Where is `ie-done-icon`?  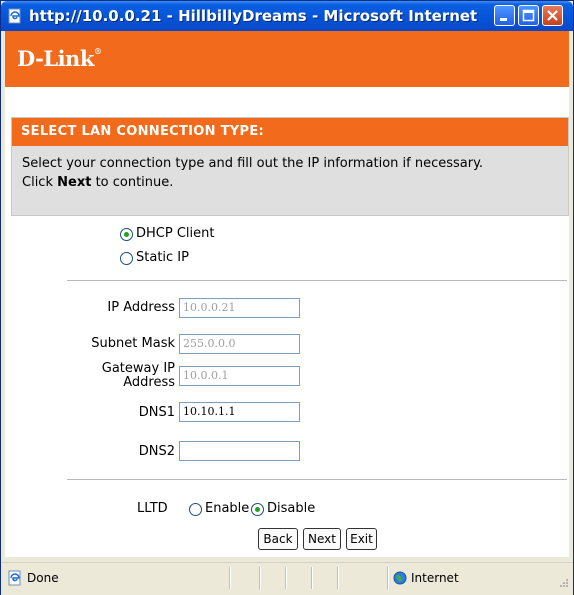
ie-done-icon is located at coordinates (14, 578).